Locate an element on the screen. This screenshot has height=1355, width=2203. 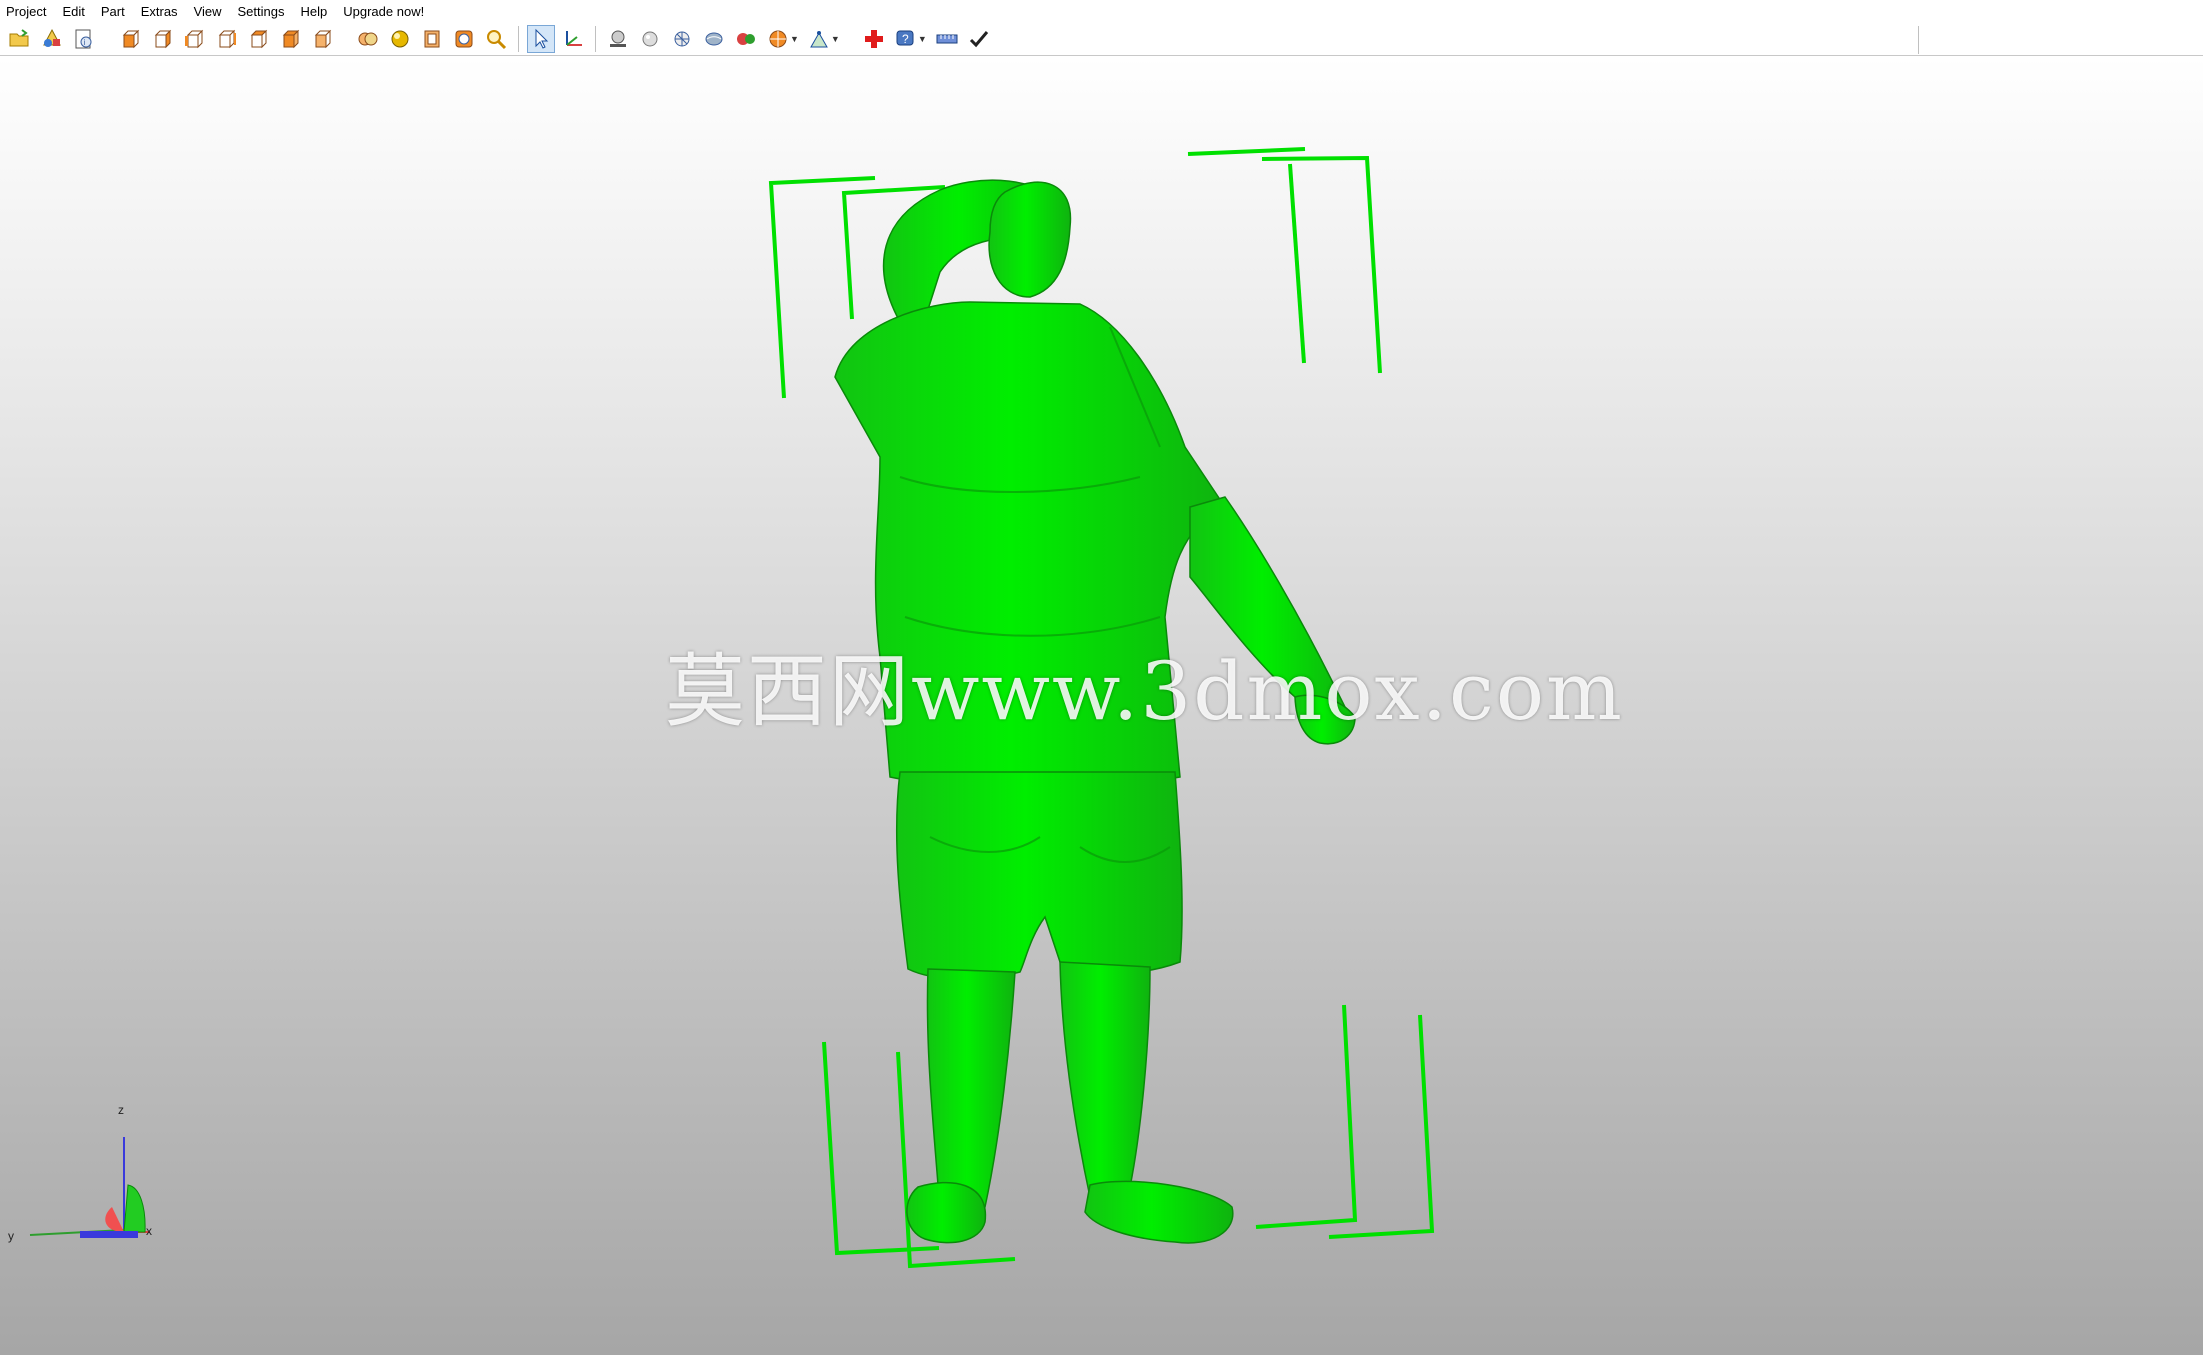
model-shorts is located at coordinates (1039, 875).